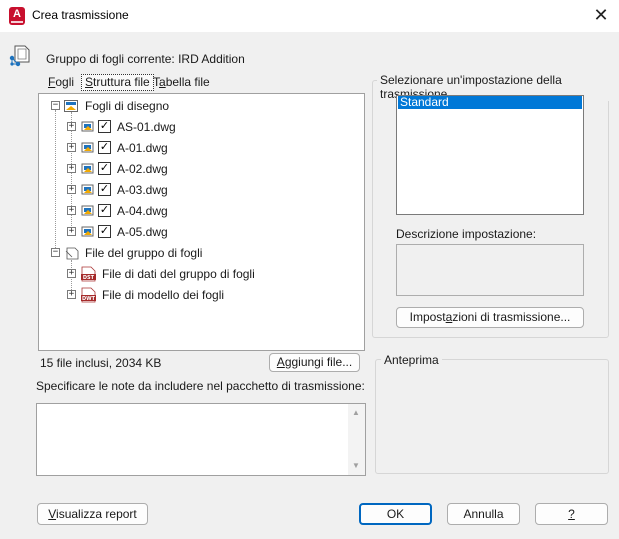  What do you see at coordinates (201, 439) in the screenshot?
I see `notes-textarea` at bounding box center [201, 439].